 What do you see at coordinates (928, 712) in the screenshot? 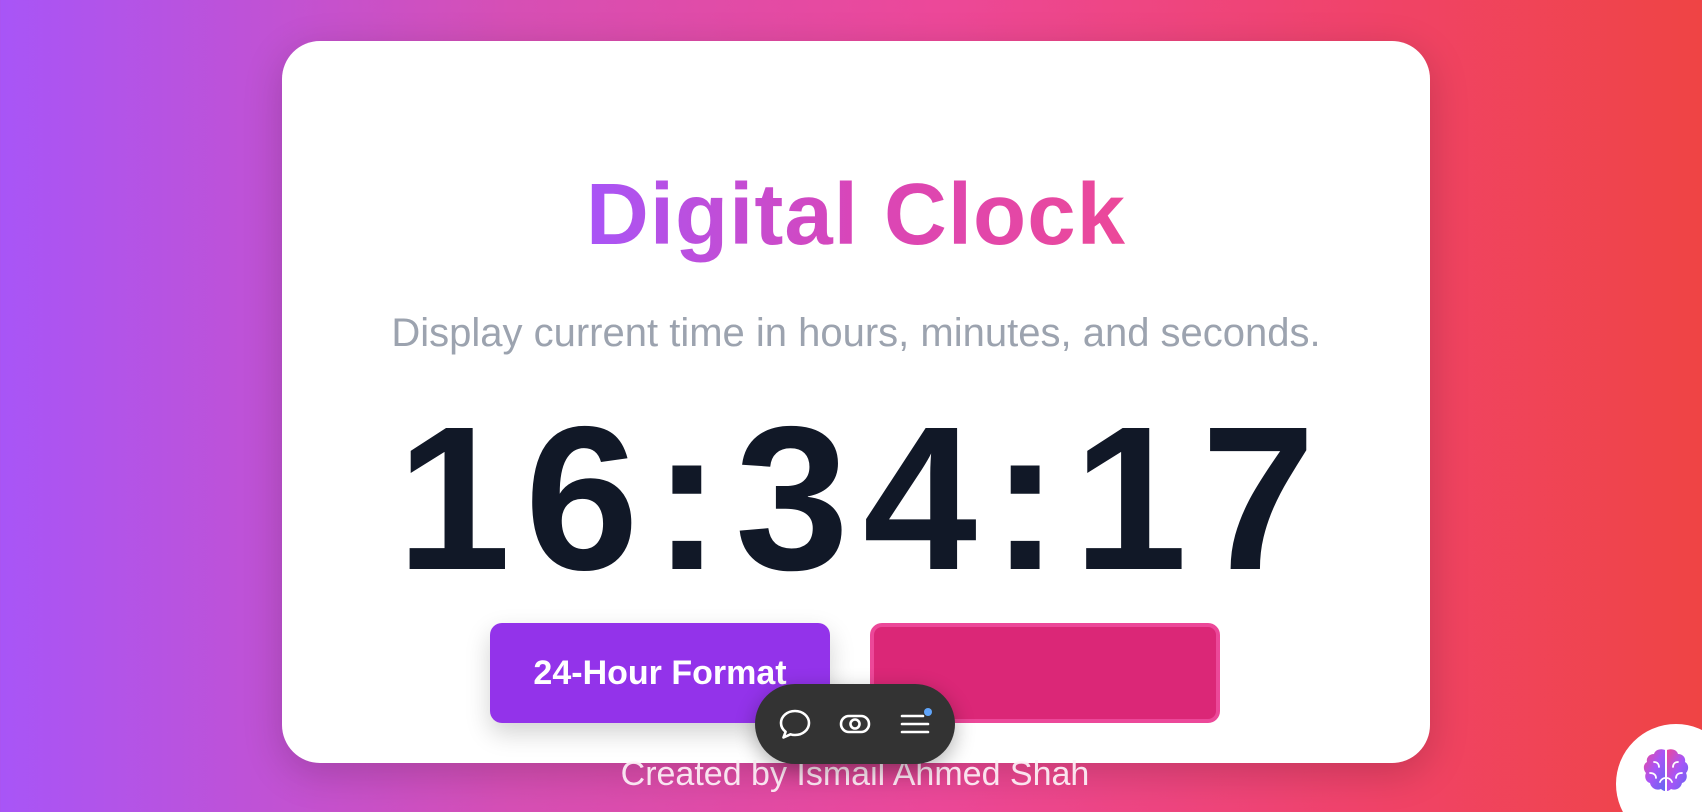
I see `notification-dot` at bounding box center [928, 712].